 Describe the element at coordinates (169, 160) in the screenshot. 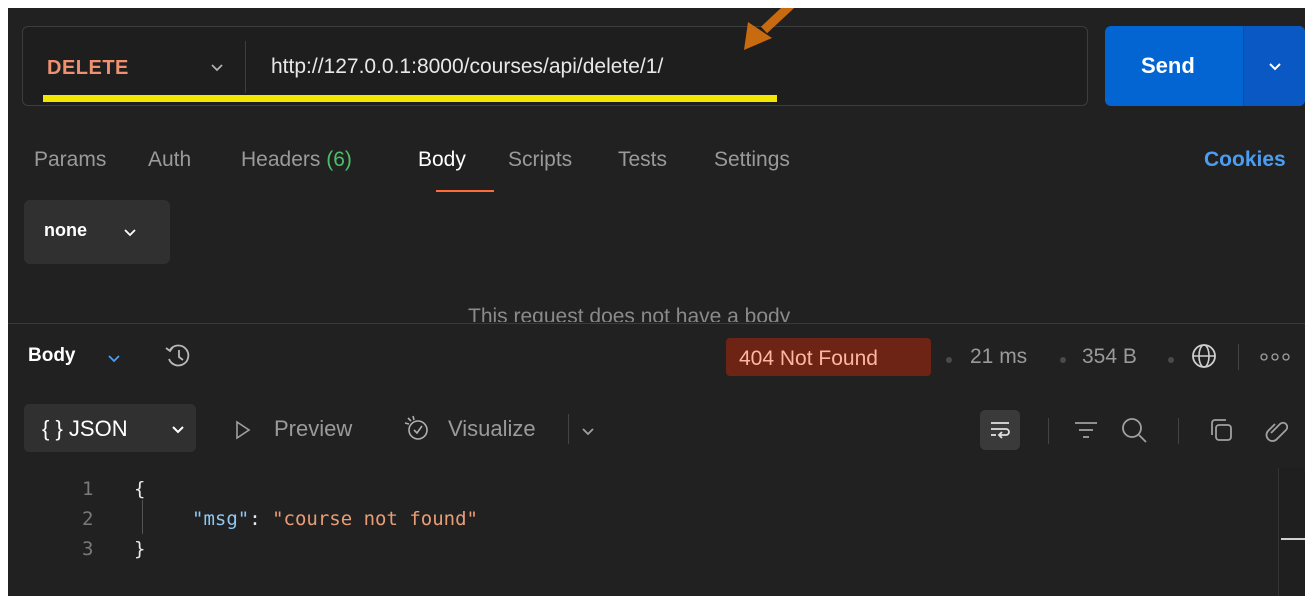

I see `tab-auth: Auth` at that location.